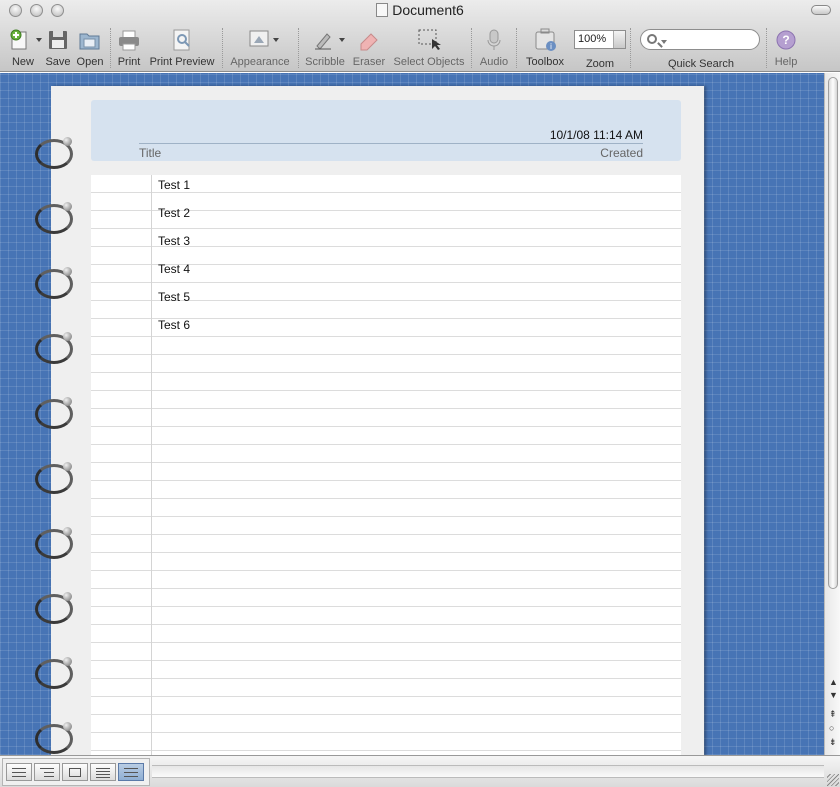  Describe the element at coordinates (488, 771) in the screenshot. I see `horizontal-scrollbar` at that location.